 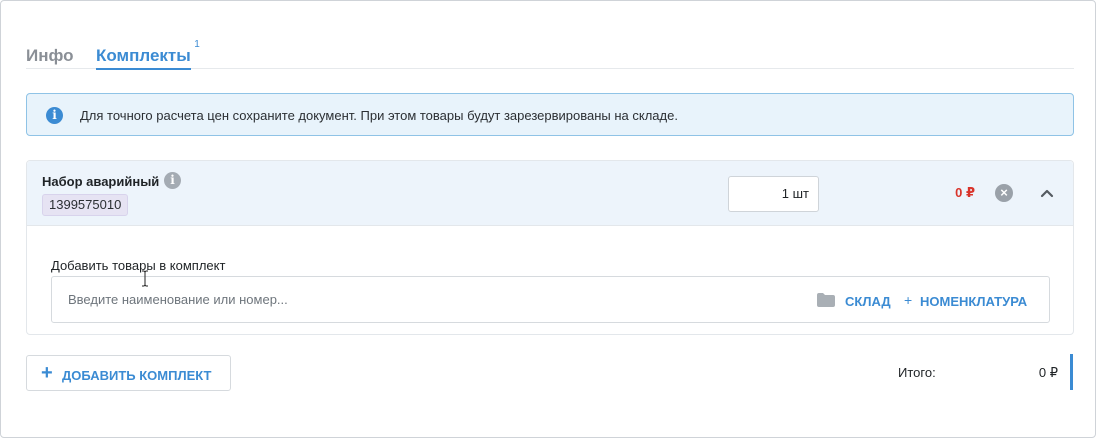 What do you see at coordinates (917, 372) in the screenshot?
I see `total-label: Итого:` at bounding box center [917, 372].